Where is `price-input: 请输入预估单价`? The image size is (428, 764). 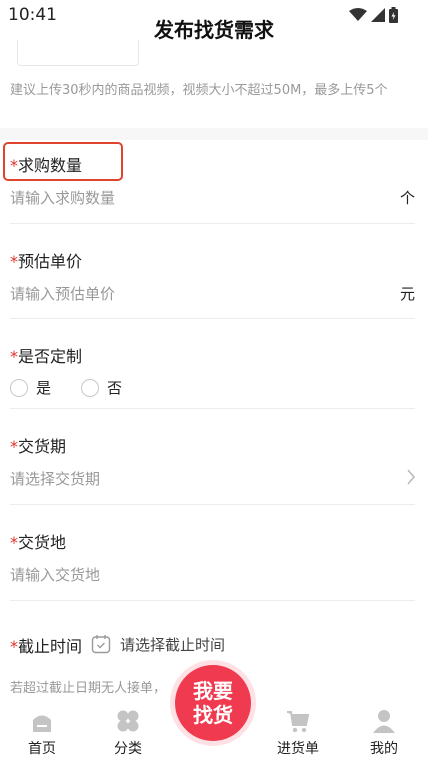
price-input: 请输入预估单价 is located at coordinates (62, 293).